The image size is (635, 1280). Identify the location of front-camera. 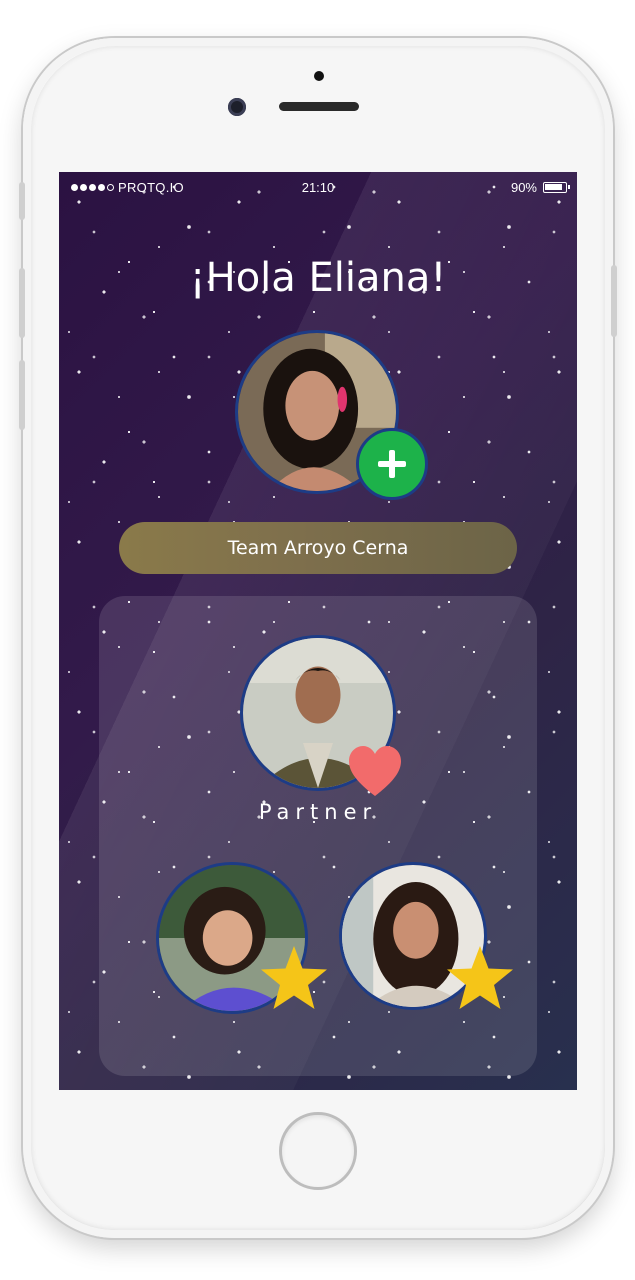
(237, 107).